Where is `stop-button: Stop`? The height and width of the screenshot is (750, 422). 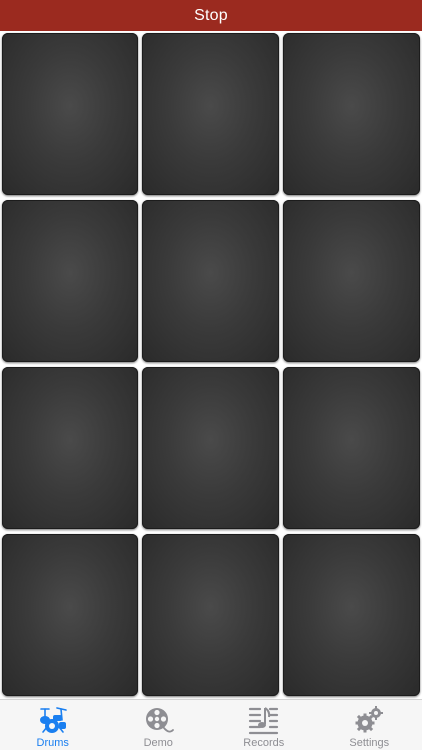 stop-button: Stop is located at coordinates (211, 15).